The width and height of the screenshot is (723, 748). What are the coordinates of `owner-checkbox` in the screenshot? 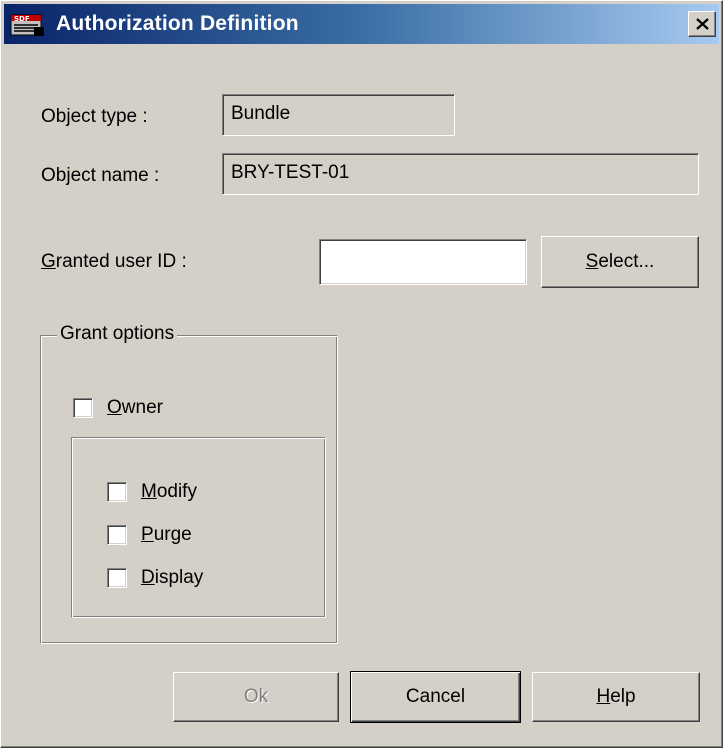 It's located at (83, 408).